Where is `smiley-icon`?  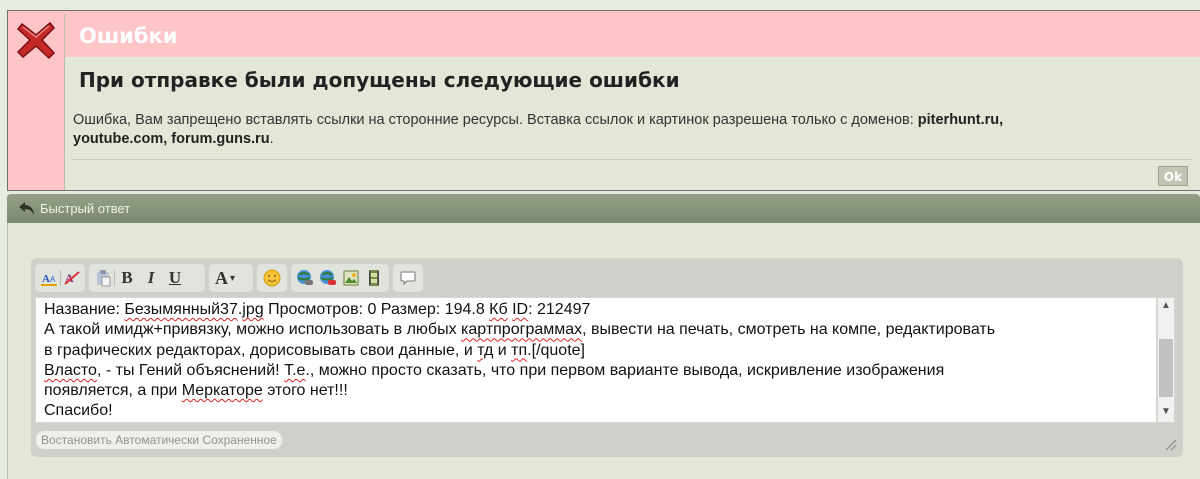
smiley-icon is located at coordinates (272, 278).